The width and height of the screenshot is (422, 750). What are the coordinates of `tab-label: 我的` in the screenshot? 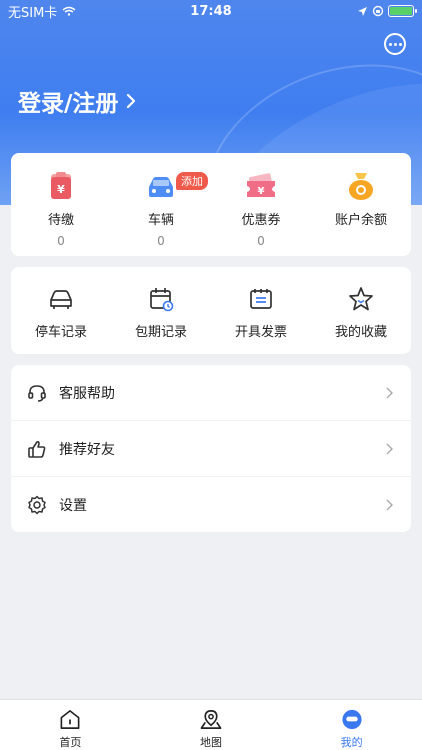 It's located at (351, 742).